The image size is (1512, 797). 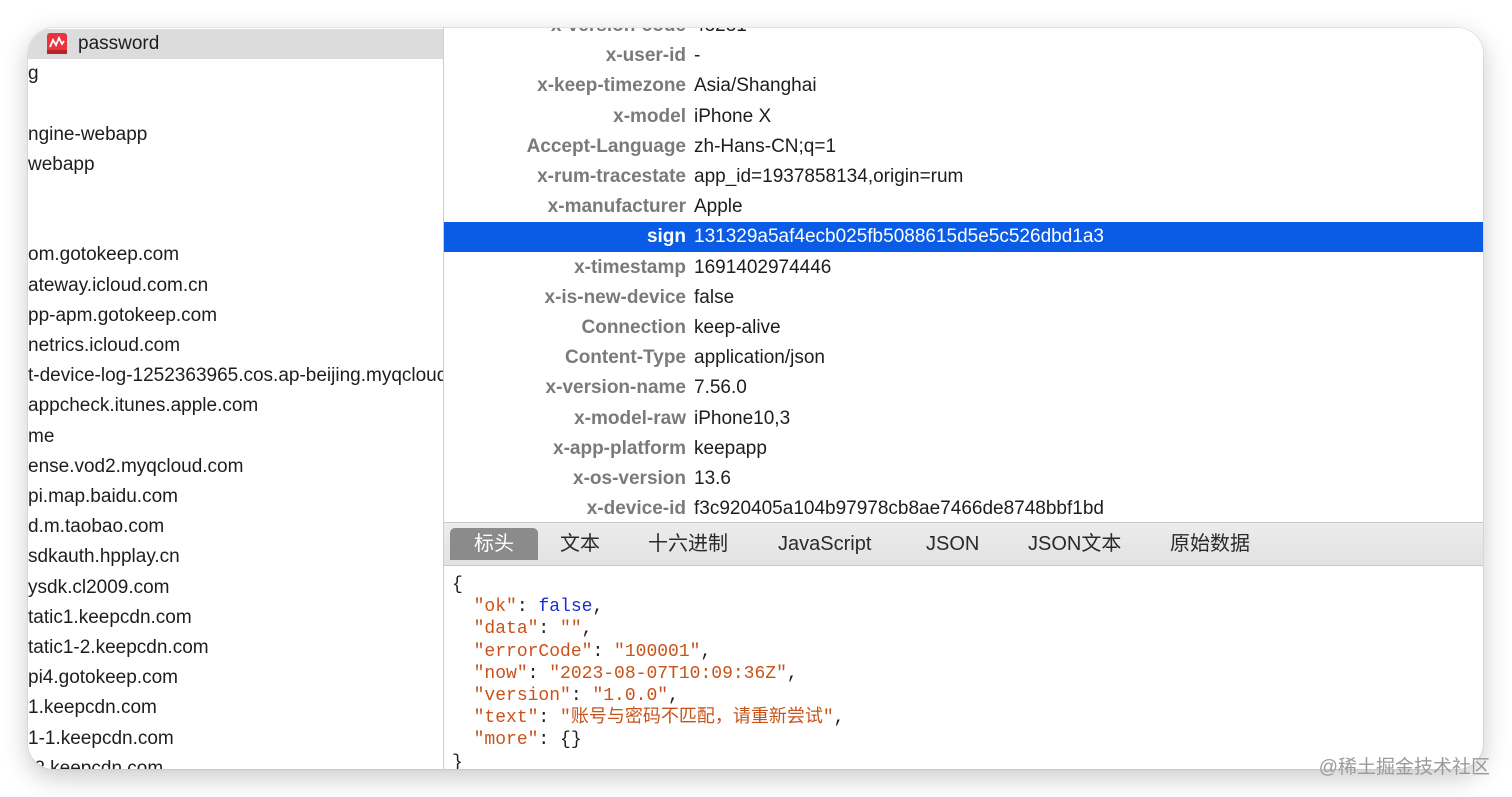 I want to click on host-item: ysdk.cl2009.com, so click(x=235, y=588).